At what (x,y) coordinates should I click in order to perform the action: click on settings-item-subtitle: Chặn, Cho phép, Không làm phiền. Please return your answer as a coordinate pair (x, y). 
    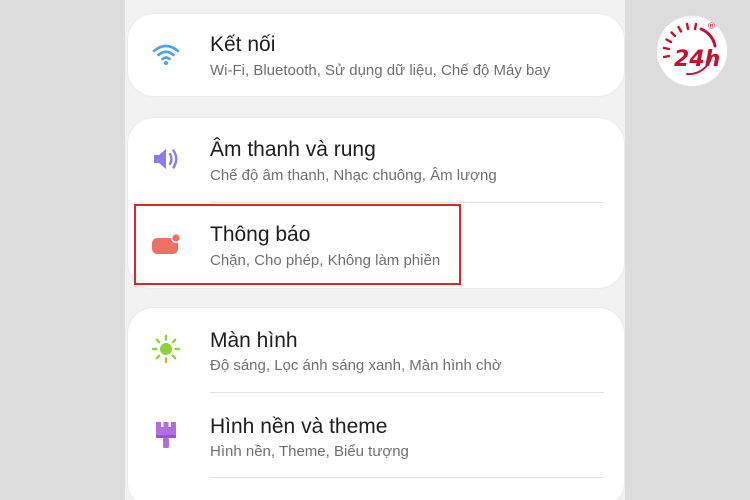
    Looking at the image, I should click on (325, 260).